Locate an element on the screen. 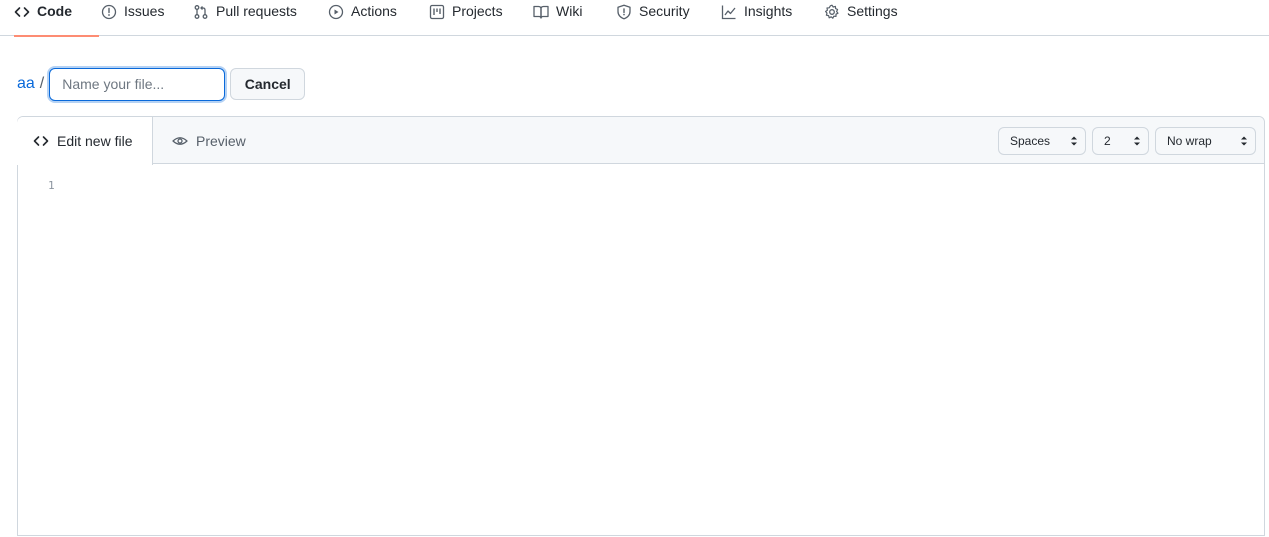 The width and height of the screenshot is (1269, 537). wrap-mode-select: No wrap is located at coordinates (1205, 141).